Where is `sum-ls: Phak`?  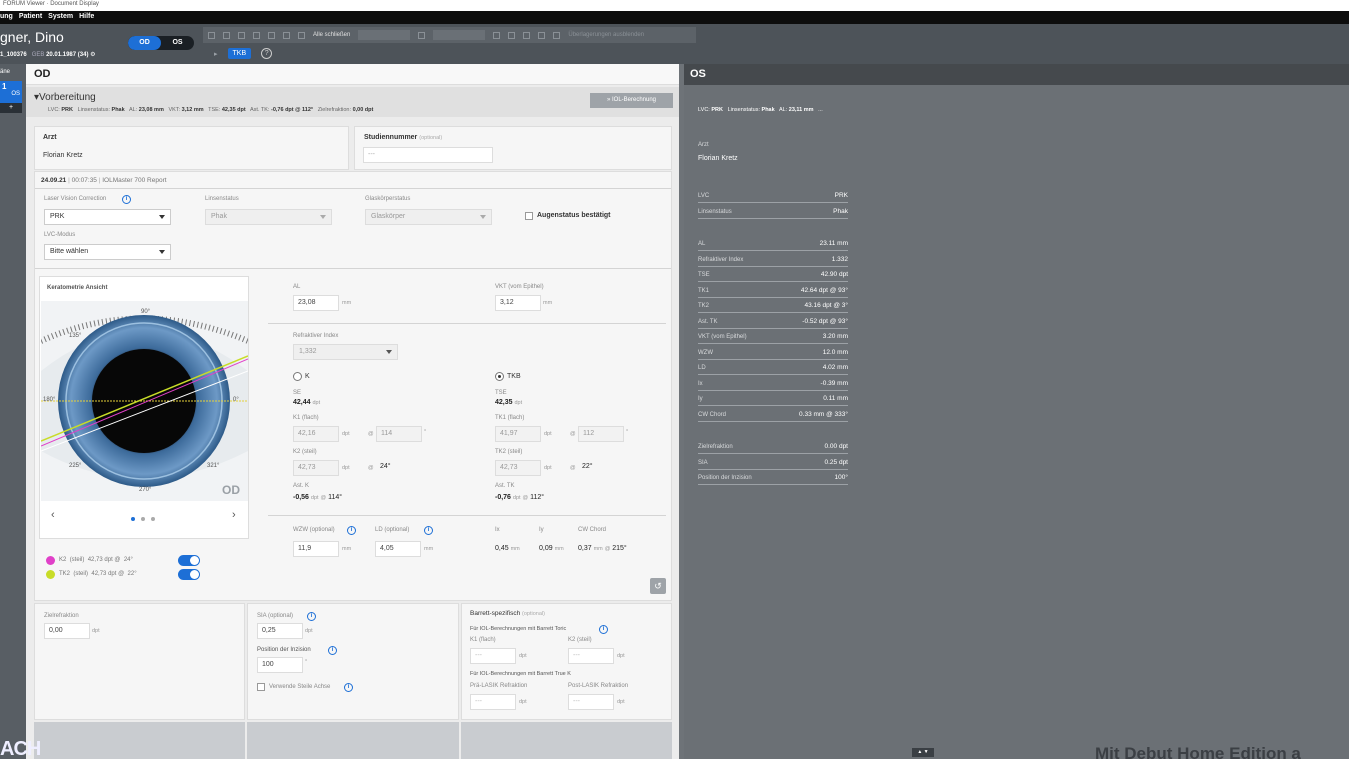 sum-ls: Phak is located at coordinates (118, 110).